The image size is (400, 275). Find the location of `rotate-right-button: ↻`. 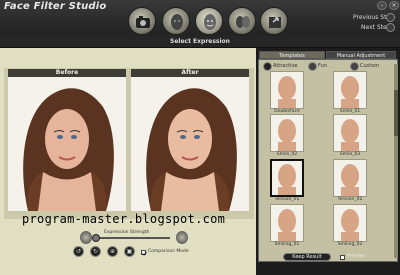

rotate-right-button: ↻ is located at coordinates (95, 251).